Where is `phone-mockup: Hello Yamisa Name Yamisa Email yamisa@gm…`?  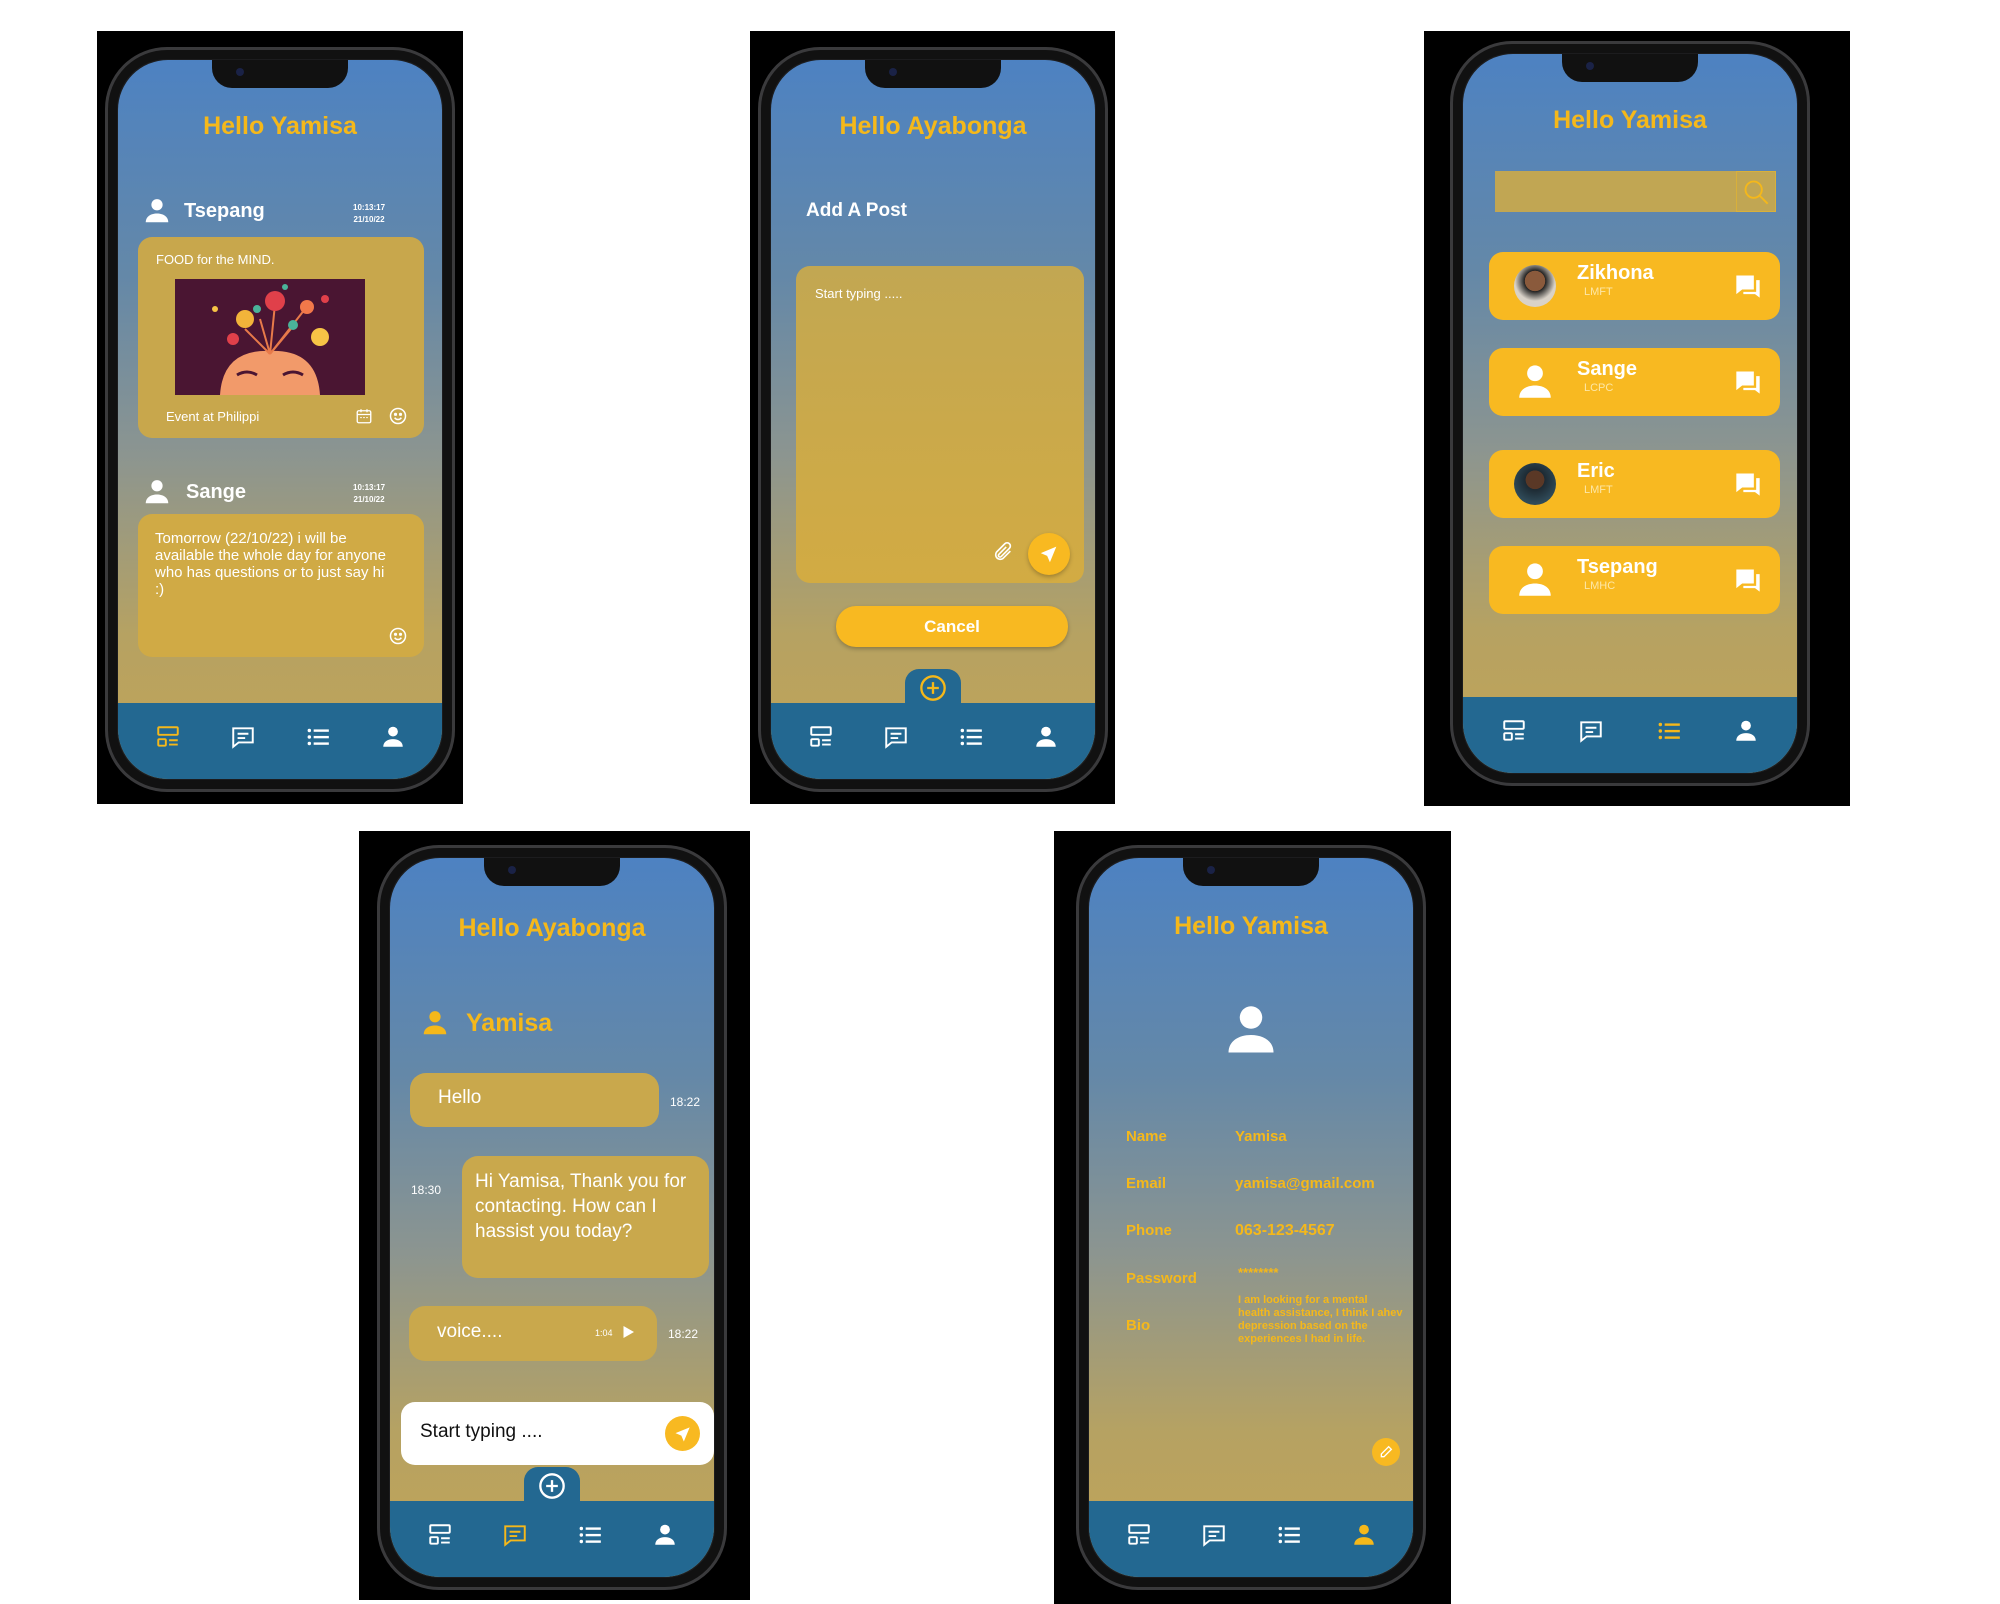
phone-mockup: Hello Yamisa Name Yamisa Email yamisa@gm… is located at coordinates (1251, 1217).